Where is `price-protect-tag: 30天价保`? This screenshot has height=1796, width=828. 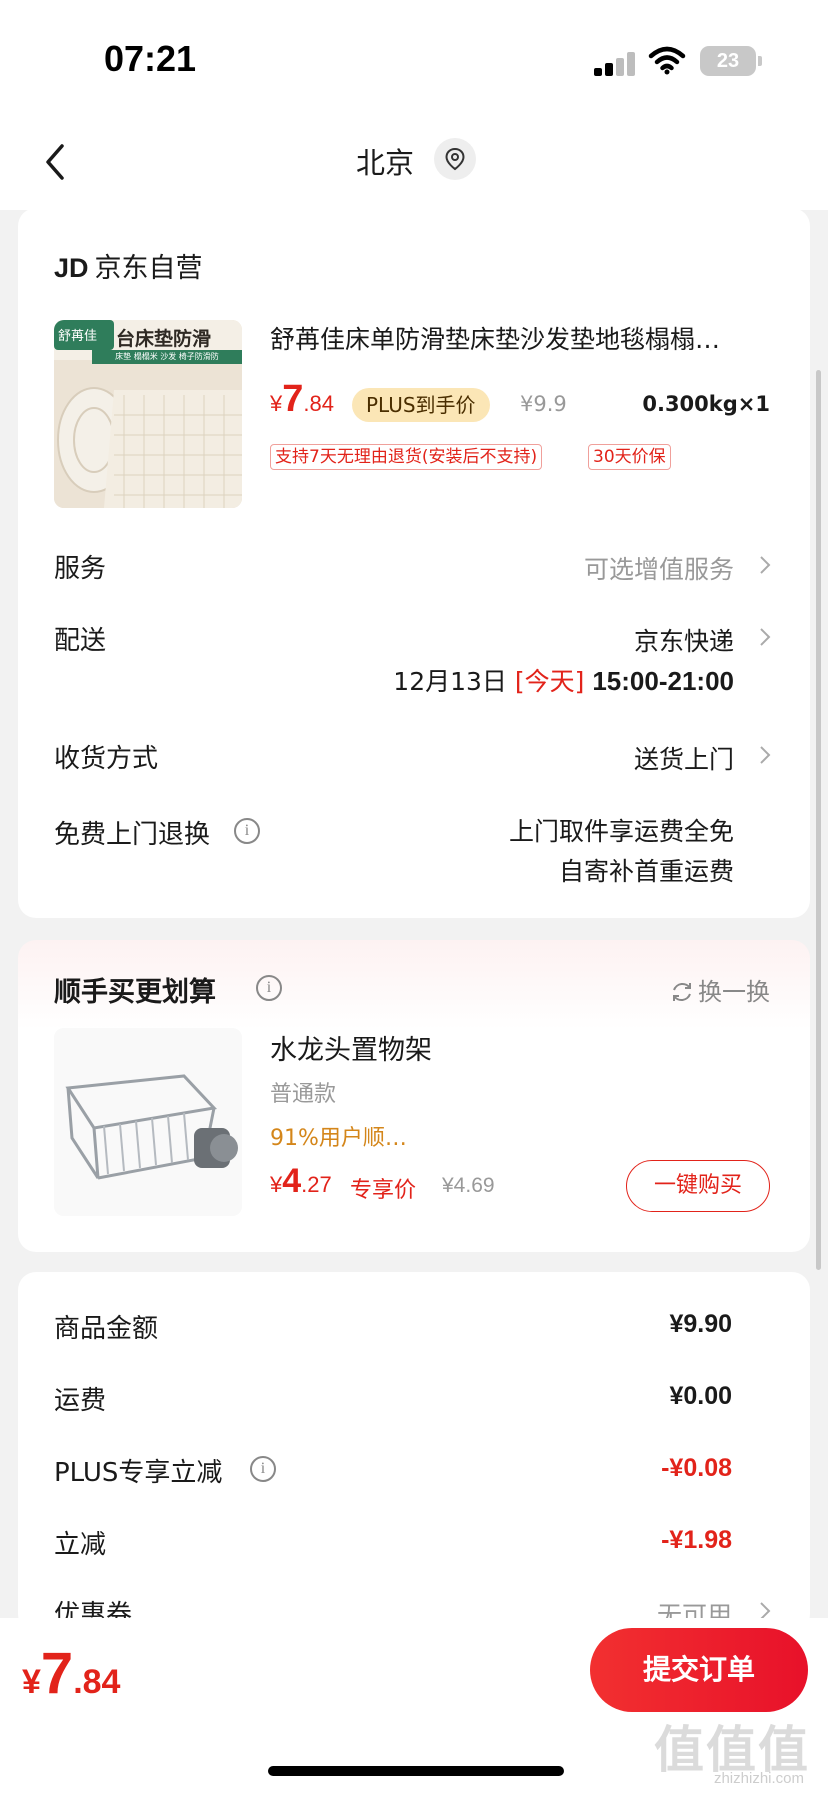 price-protect-tag: 30天价保 is located at coordinates (629, 457).